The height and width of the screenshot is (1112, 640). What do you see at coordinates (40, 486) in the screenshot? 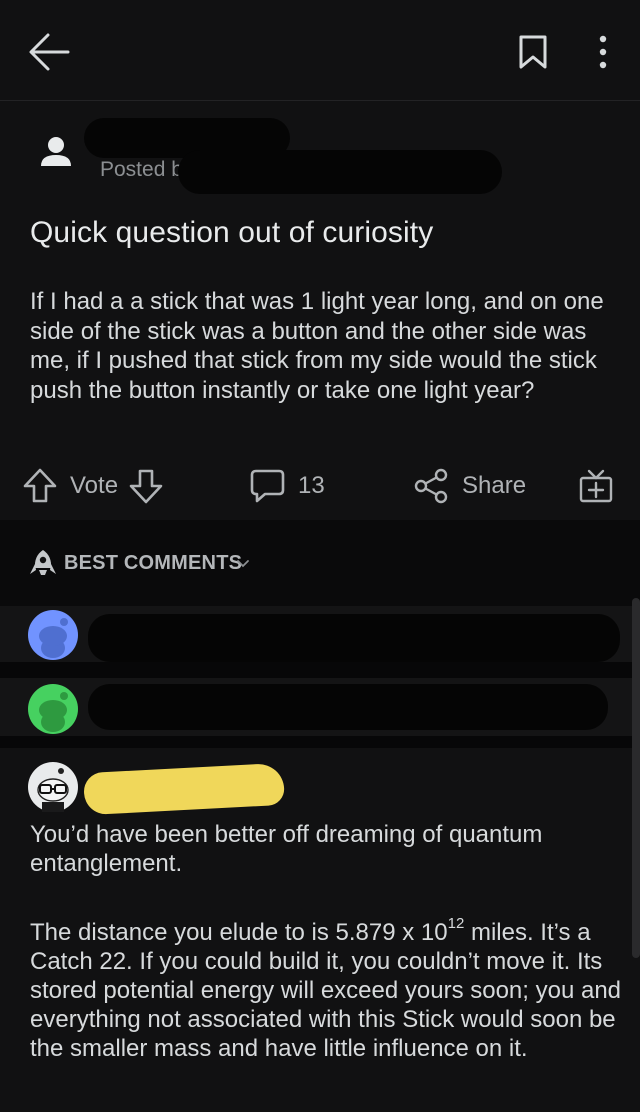
I see `upvote-arrow-icon` at bounding box center [40, 486].